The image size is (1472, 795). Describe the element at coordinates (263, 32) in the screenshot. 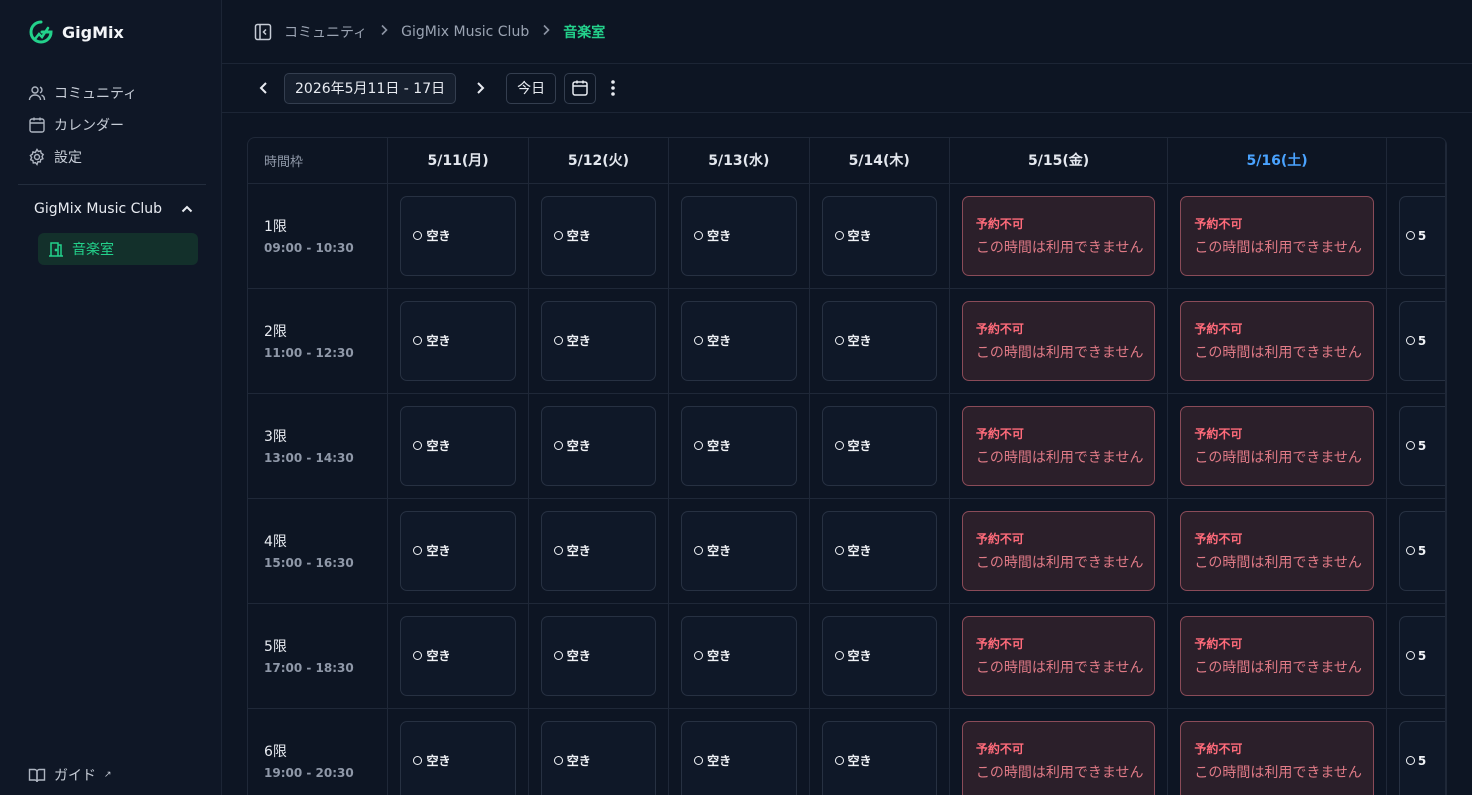

I see `sidebar-toggle-button` at that location.